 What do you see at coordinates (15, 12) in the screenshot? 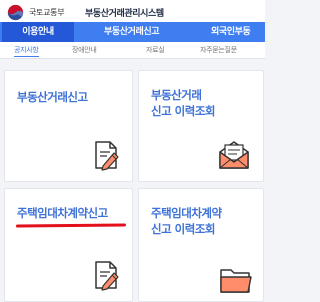
I see `government-logo-icon` at bounding box center [15, 12].